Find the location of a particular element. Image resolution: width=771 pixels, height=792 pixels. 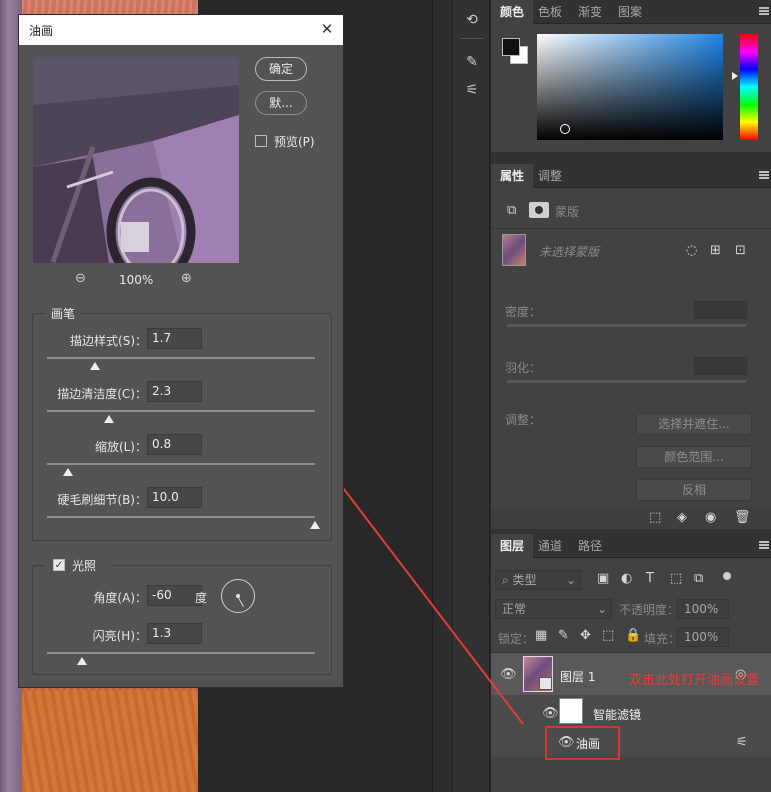

scale-label: 缩放(L)： is located at coordinates (120, 447).